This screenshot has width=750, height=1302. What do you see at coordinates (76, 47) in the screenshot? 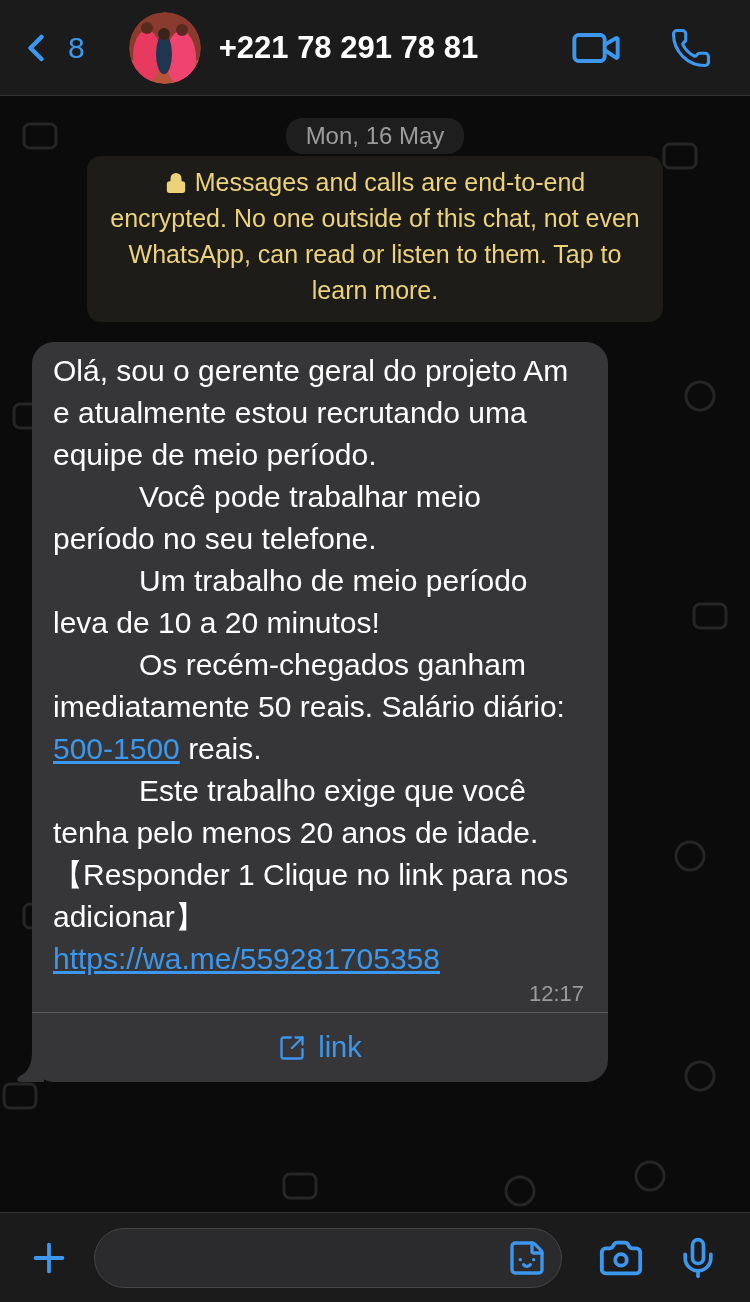
I see `unread-count: 8` at bounding box center [76, 47].